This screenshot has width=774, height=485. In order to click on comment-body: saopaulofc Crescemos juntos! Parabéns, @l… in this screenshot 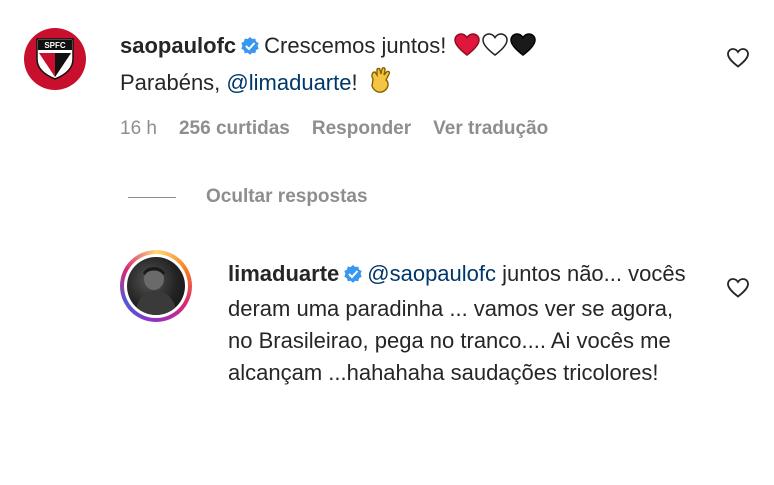, I will do `click(400, 66)`.